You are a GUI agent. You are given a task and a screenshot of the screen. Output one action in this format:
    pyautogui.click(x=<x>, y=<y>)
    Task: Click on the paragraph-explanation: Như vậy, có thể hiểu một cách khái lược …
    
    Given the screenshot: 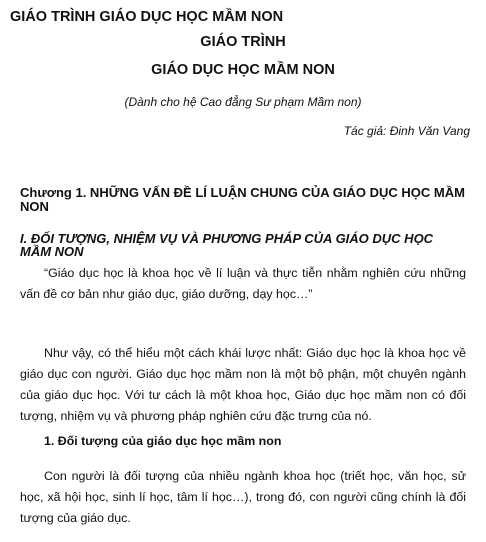 What is the action you would take?
    pyautogui.click(x=243, y=384)
    